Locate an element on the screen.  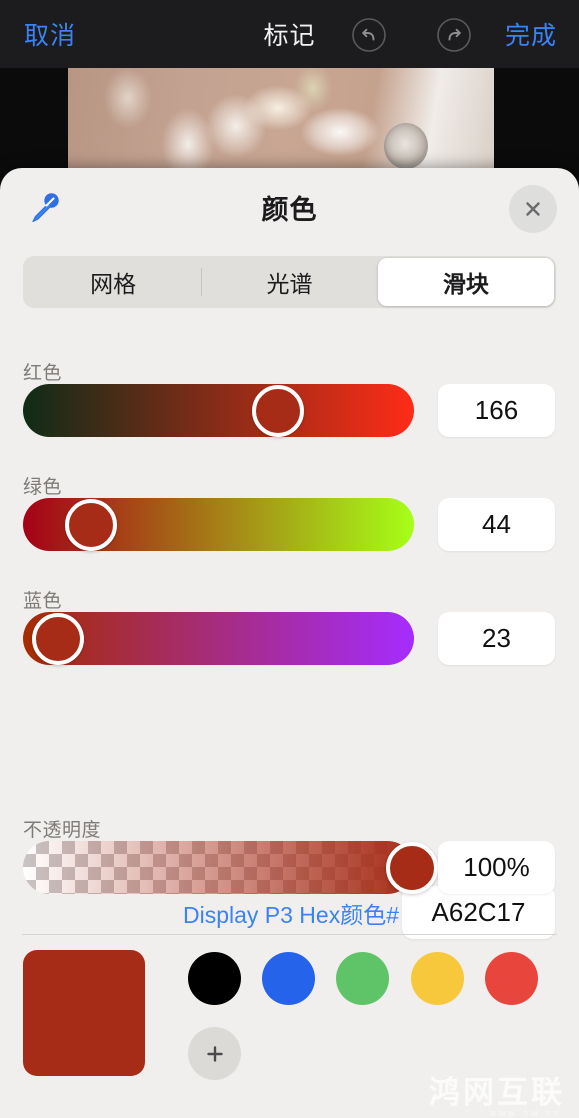
close-icon is located at coordinates (533, 209).